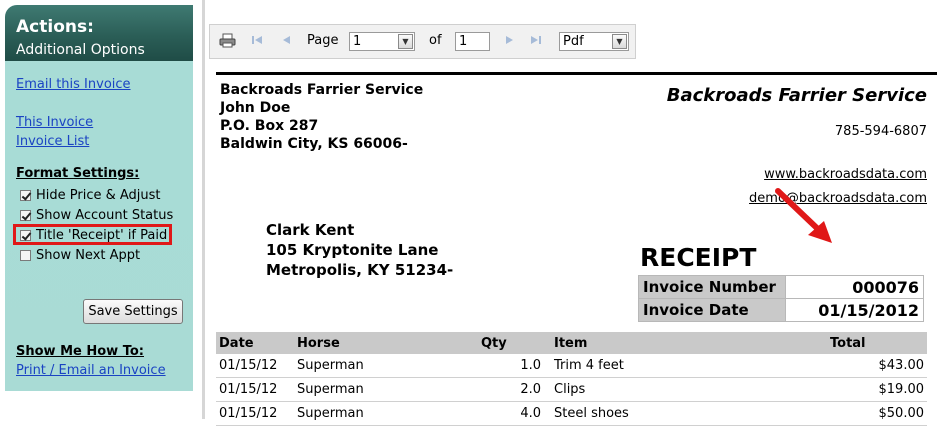 This screenshot has width=937, height=426. I want to click on hide-price-label: Hide Price & Adjust, so click(98, 195).